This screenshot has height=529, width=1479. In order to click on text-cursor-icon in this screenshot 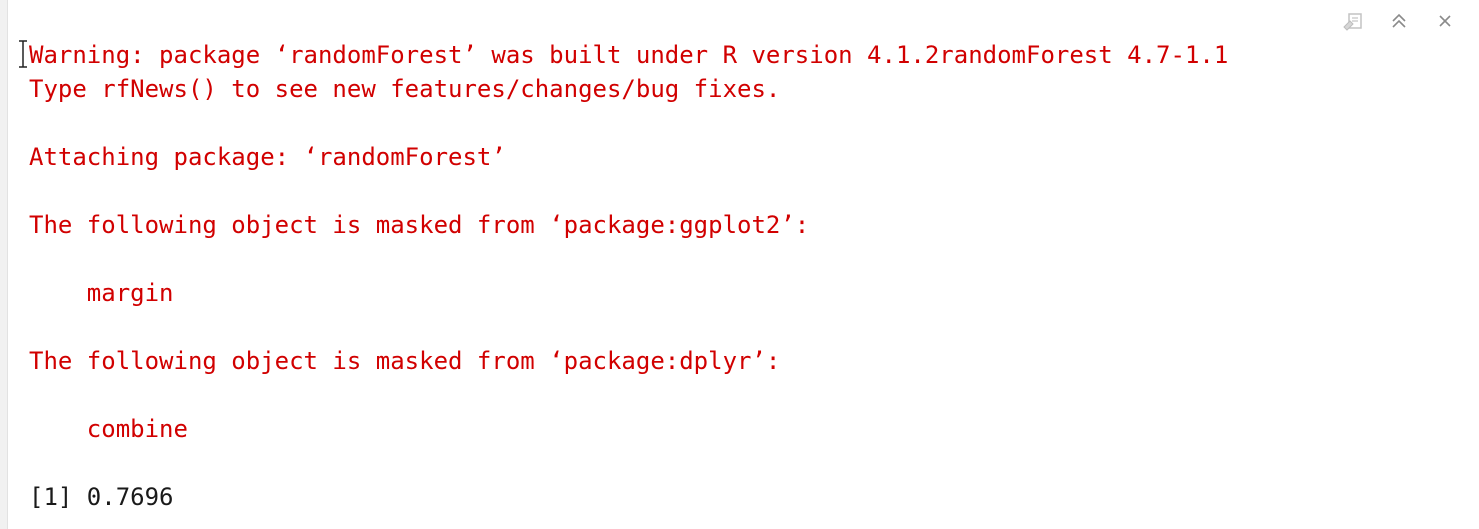, I will do `click(23, 54)`.